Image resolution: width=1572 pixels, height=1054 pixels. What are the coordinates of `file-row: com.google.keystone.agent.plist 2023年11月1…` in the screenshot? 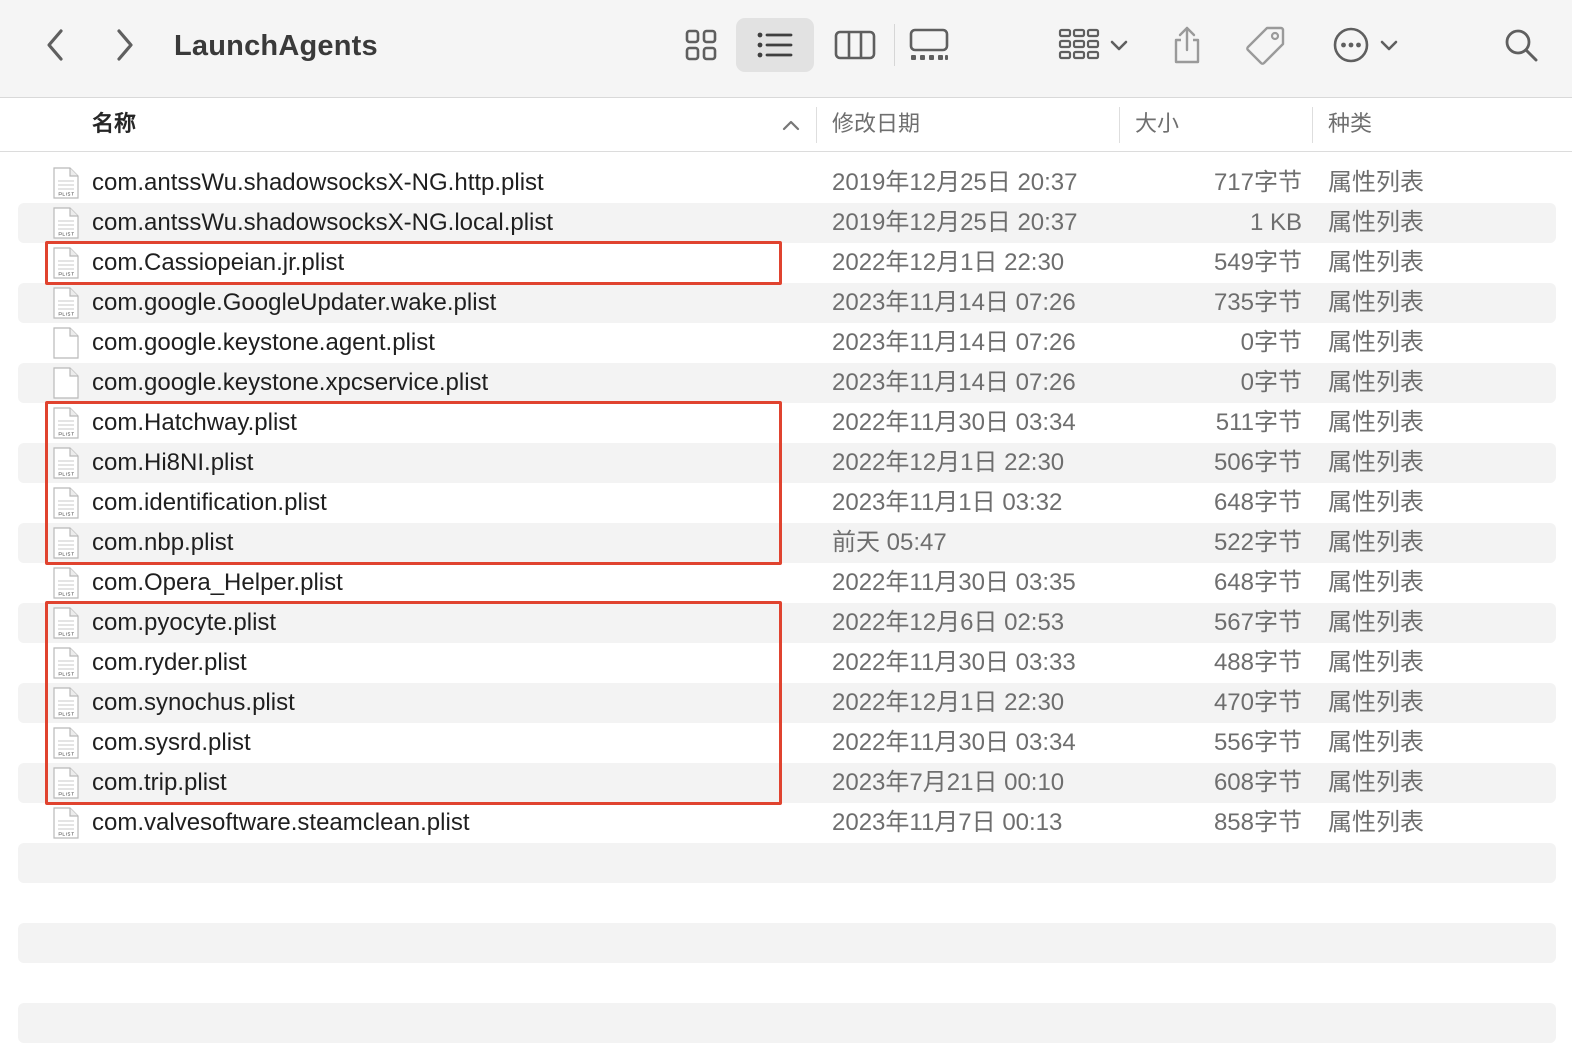 It's located at (787, 343).